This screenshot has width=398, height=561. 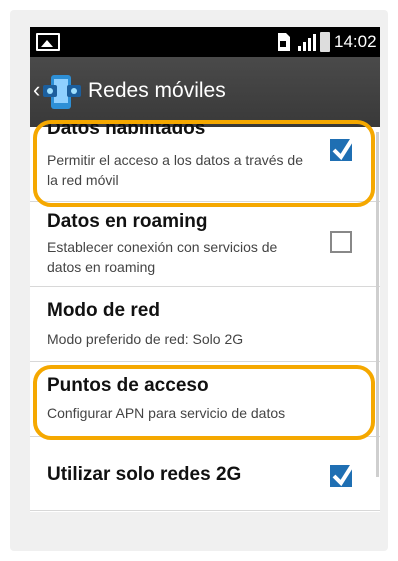 What do you see at coordinates (284, 42) in the screenshot?
I see `sim-card-icon` at bounding box center [284, 42].